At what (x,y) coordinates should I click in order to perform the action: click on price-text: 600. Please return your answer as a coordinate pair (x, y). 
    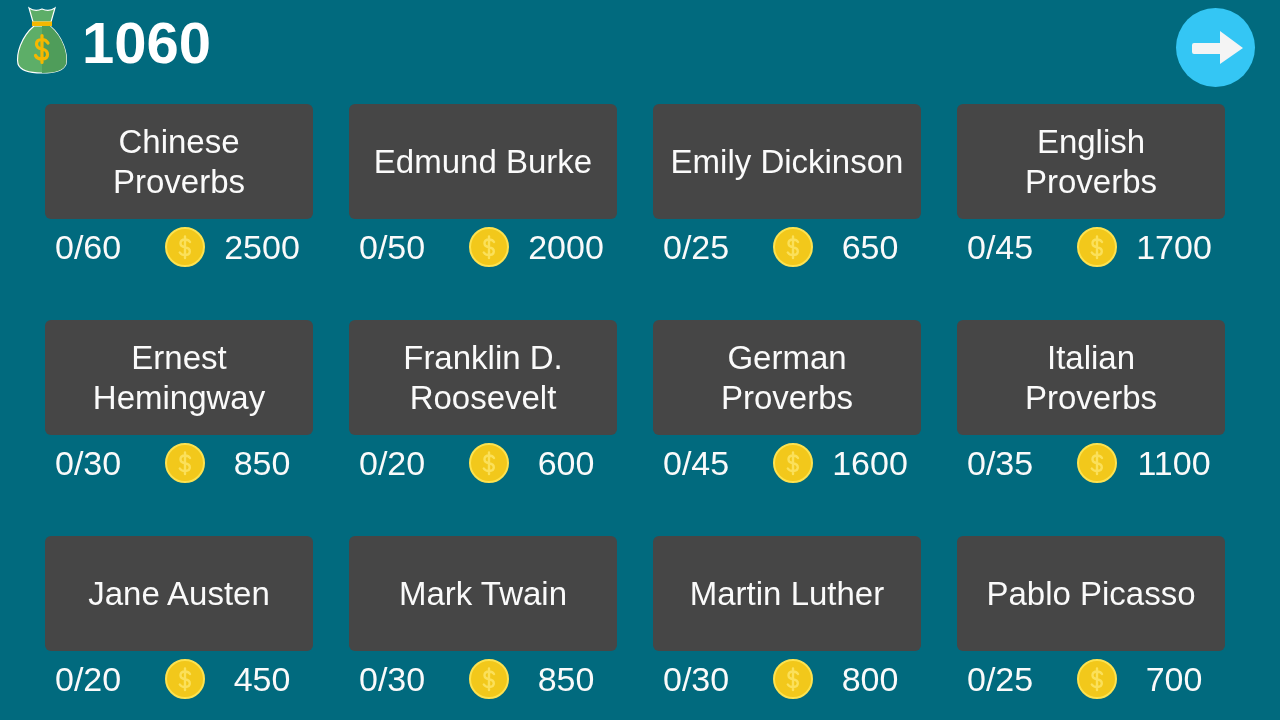
    Looking at the image, I should click on (566, 463).